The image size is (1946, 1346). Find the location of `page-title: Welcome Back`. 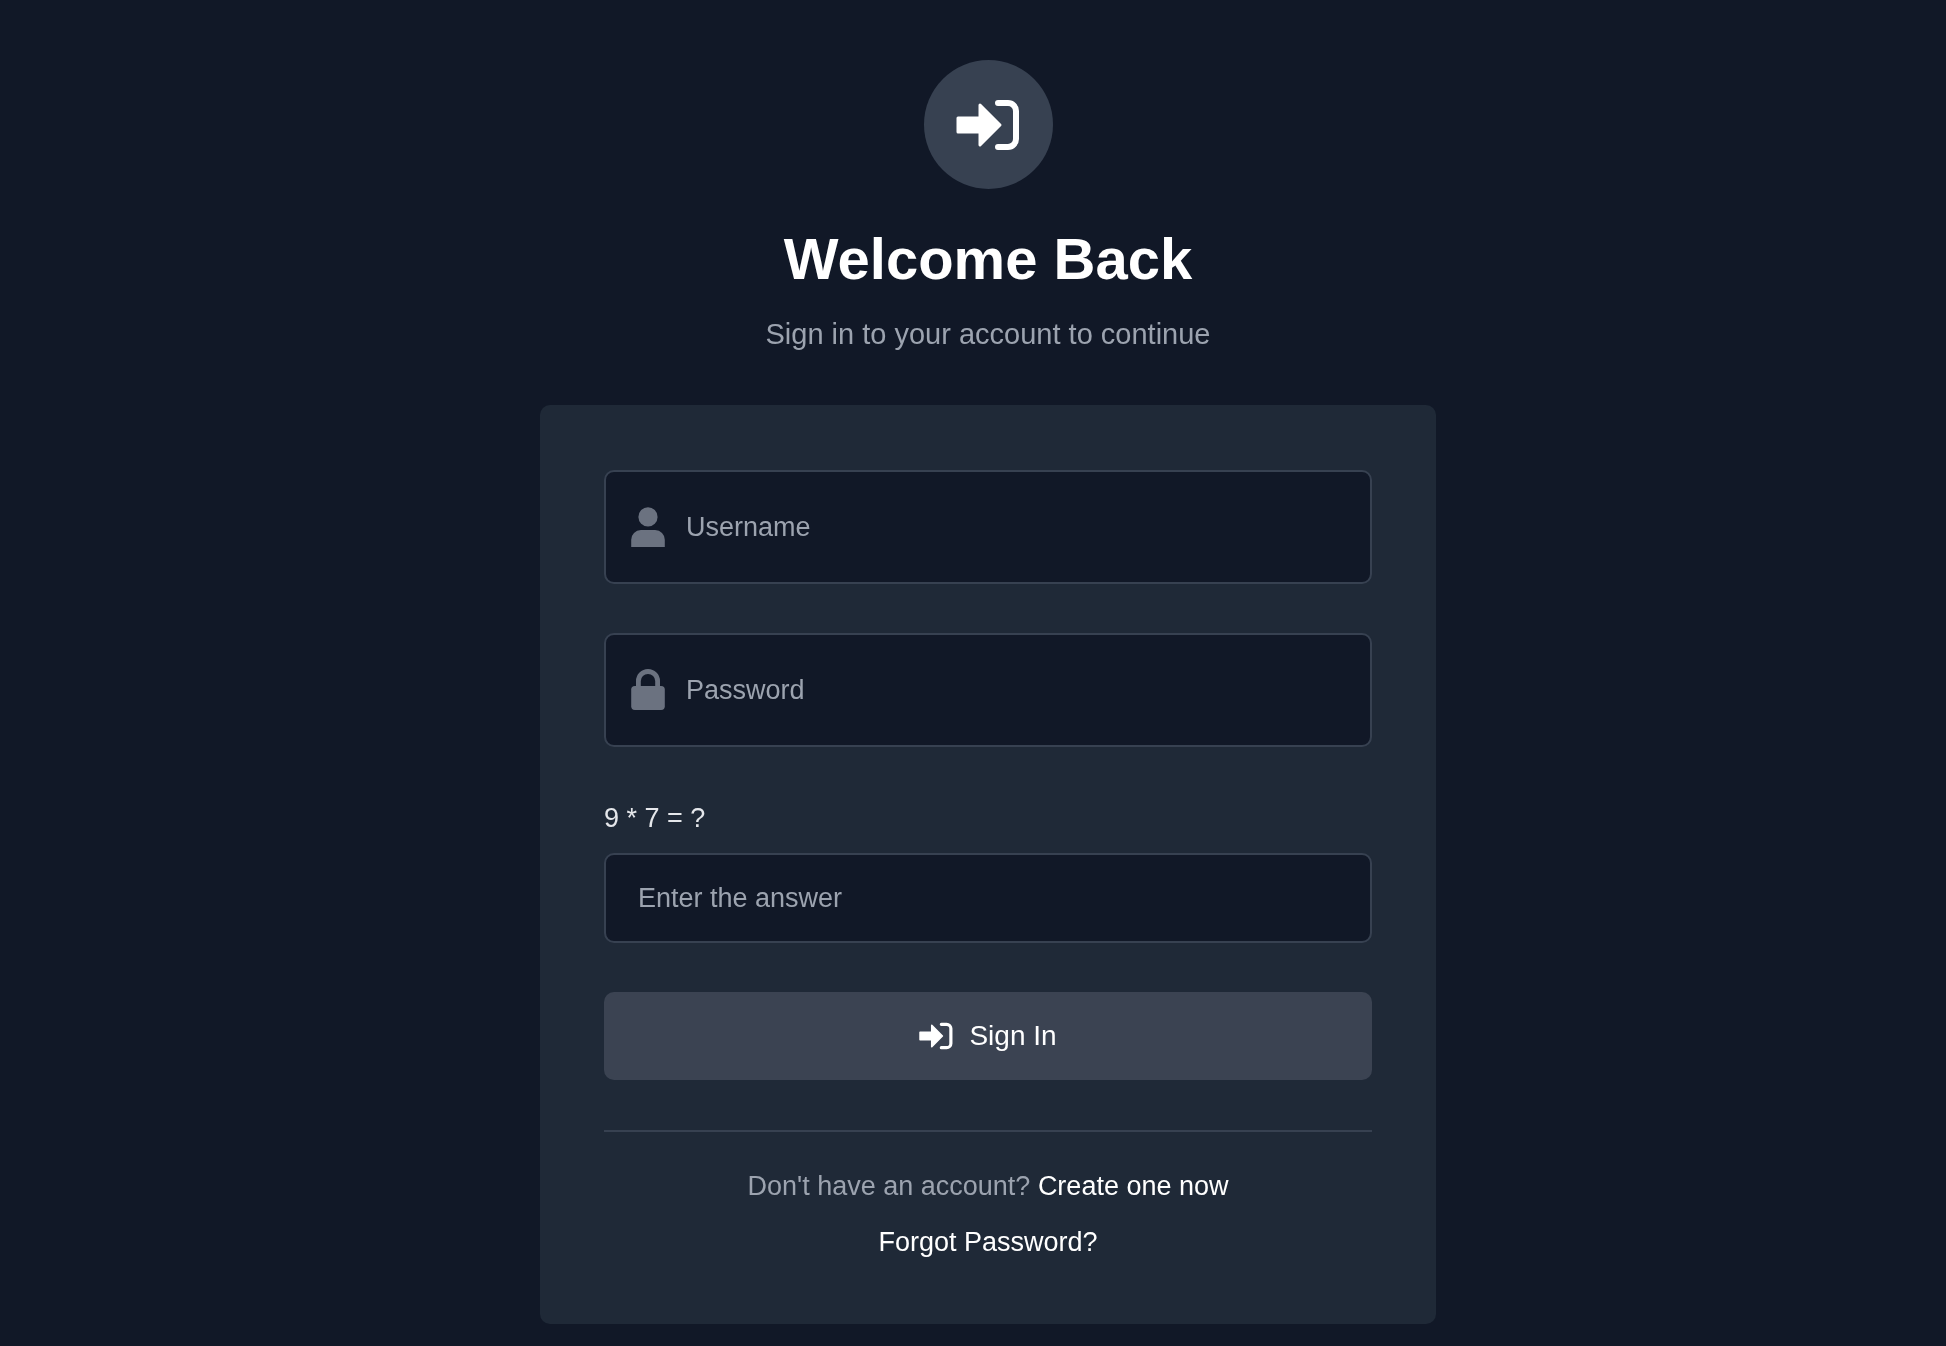

page-title: Welcome Back is located at coordinates (988, 259).